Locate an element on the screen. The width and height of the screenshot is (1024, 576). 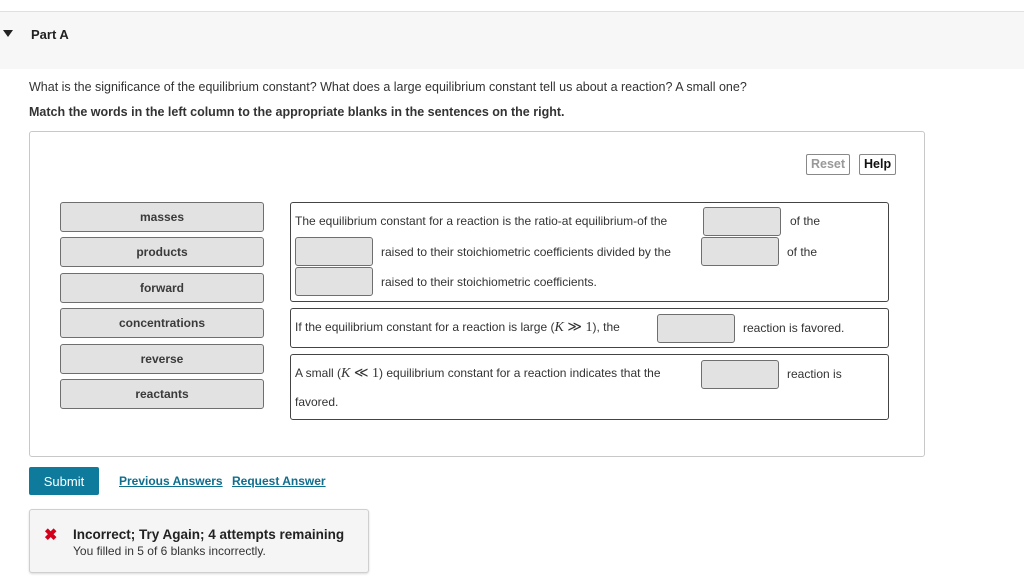
math-rel: ≪ is located at coordinates (361, 373).